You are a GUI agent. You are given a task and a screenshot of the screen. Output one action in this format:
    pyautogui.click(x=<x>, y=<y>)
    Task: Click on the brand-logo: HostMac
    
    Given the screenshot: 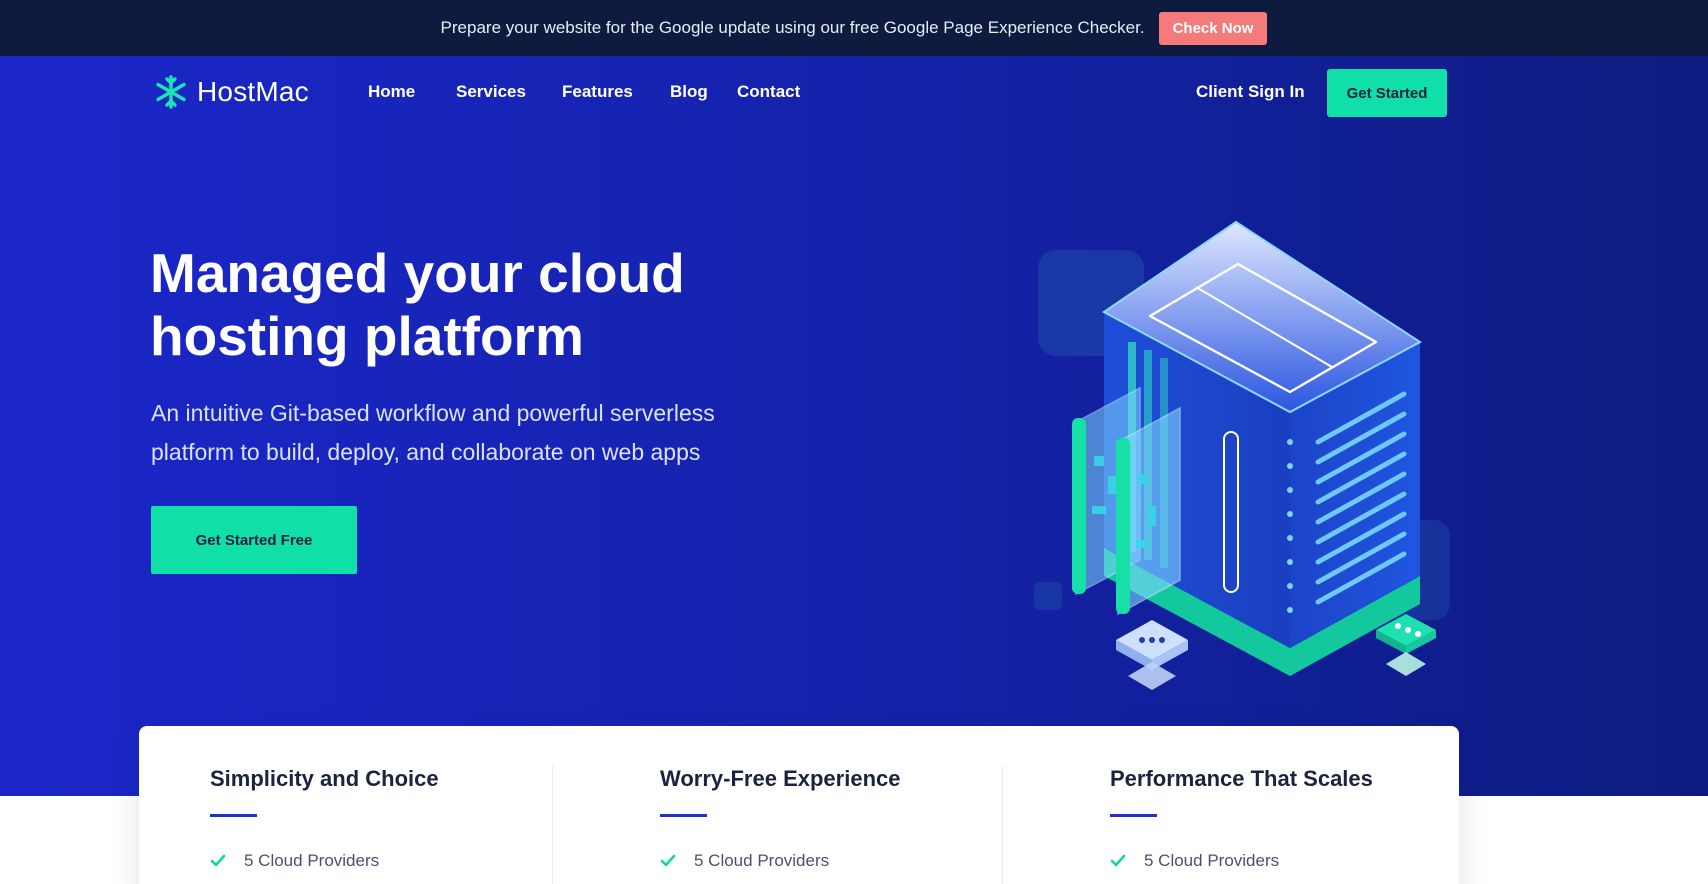 What is the action you would take?
    pyautogui.click(x=231, y=92)
    